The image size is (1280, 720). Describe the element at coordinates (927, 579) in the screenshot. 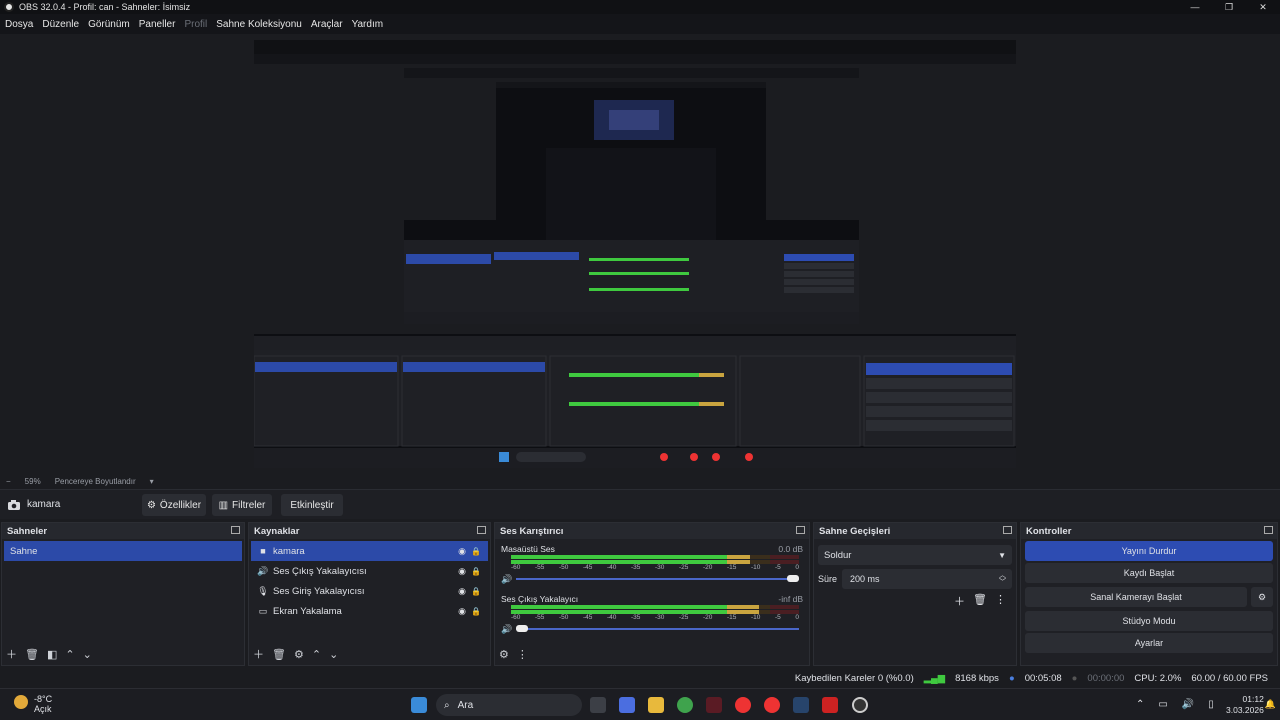

I see `duration-spinbox: 200 ms ︿ ﹀` at that location.